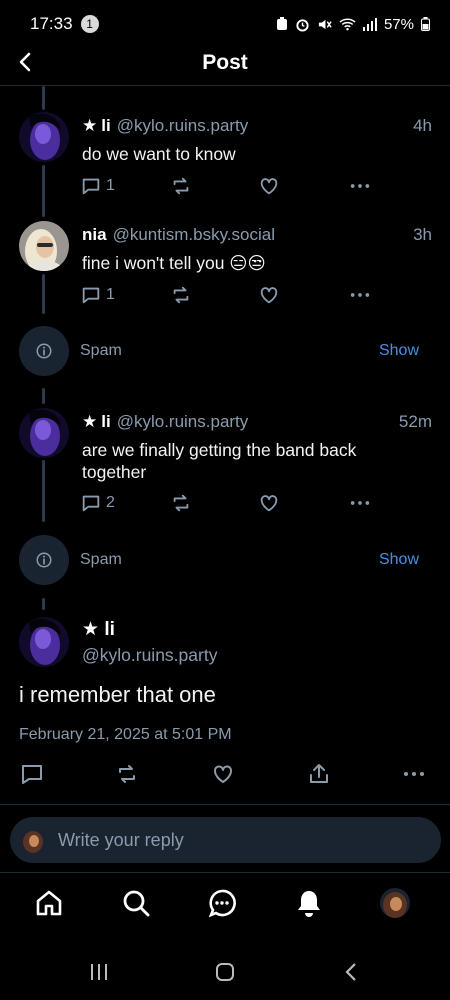 This screenshot has width=450, height=1000. I want to click on main-author-handle: @kylo.ruins.party, so click(149, 655).